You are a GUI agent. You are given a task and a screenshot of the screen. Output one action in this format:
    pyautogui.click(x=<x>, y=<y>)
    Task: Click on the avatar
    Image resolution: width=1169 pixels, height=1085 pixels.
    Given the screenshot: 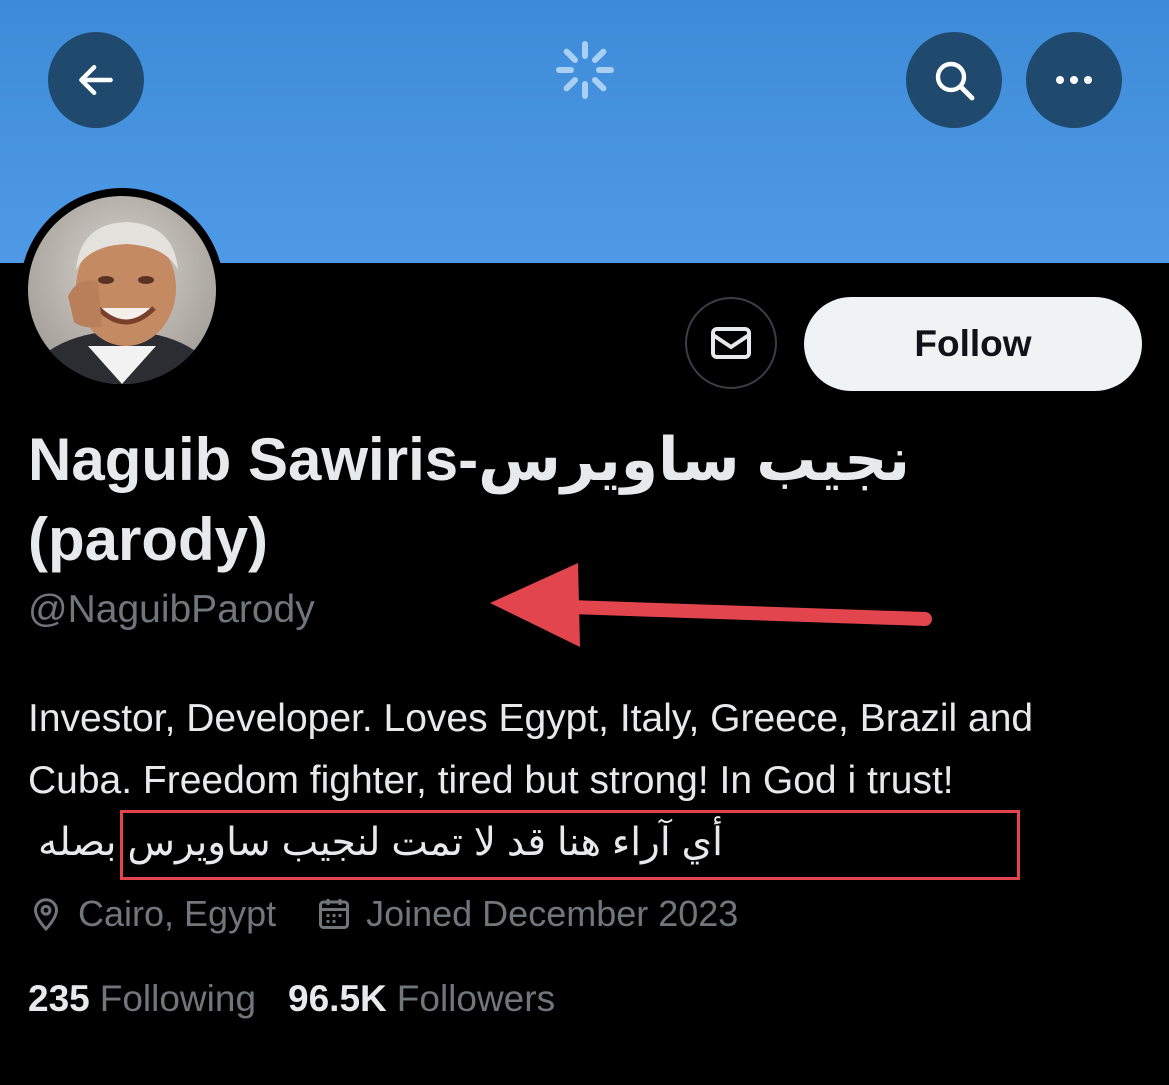 What is the action you would take?
    pyautogui.click(x=122, y=290)
    